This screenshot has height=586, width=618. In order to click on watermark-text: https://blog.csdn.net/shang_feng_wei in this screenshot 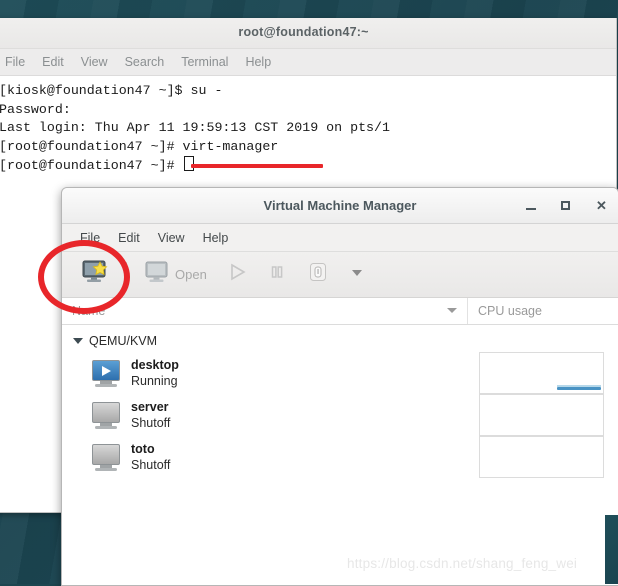, I will do `click(462, 563)`.